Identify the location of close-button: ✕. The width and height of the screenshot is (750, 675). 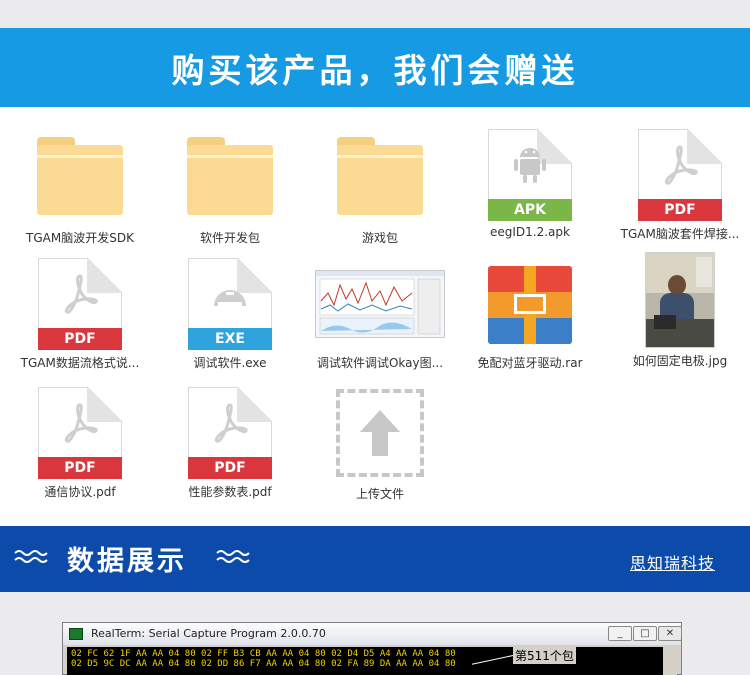
(670, 633).